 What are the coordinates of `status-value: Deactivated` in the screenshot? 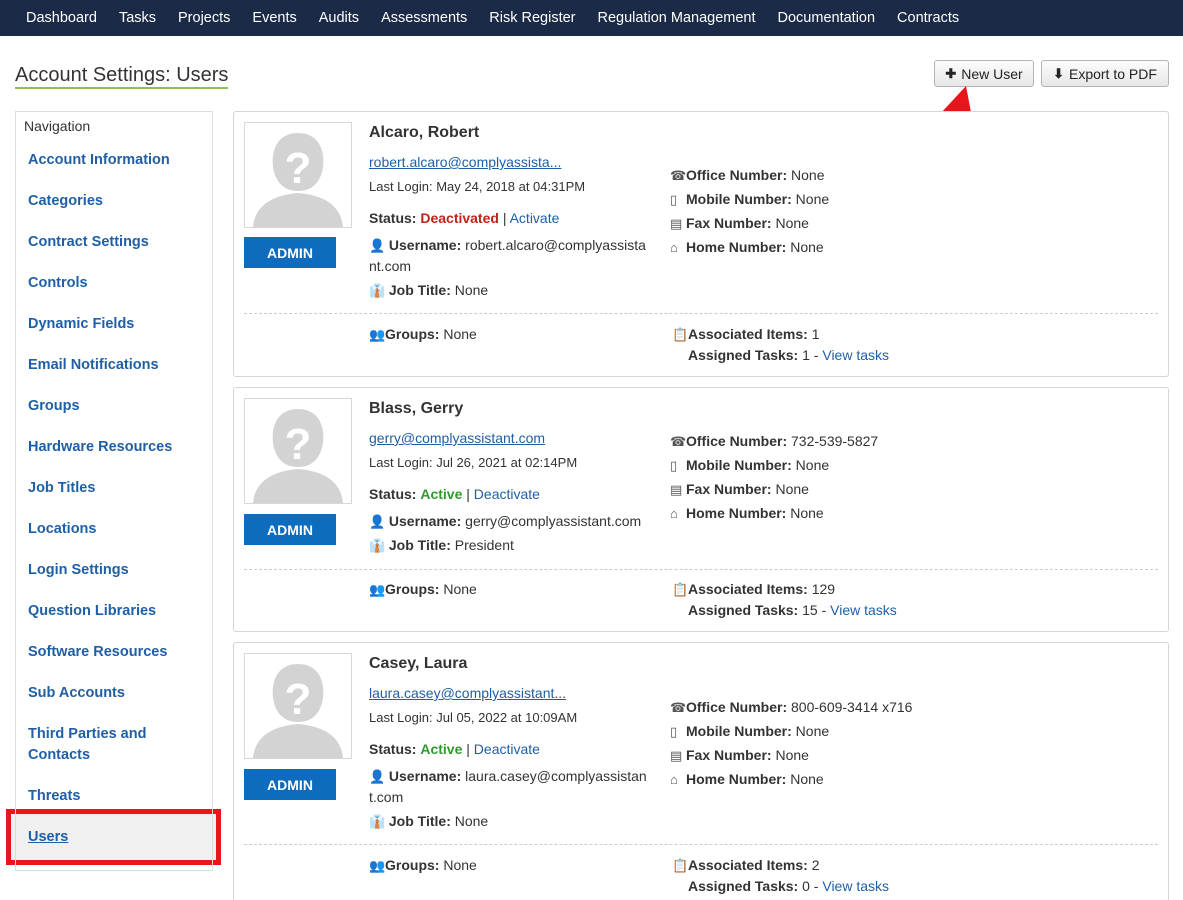 It's located at (459, 218).